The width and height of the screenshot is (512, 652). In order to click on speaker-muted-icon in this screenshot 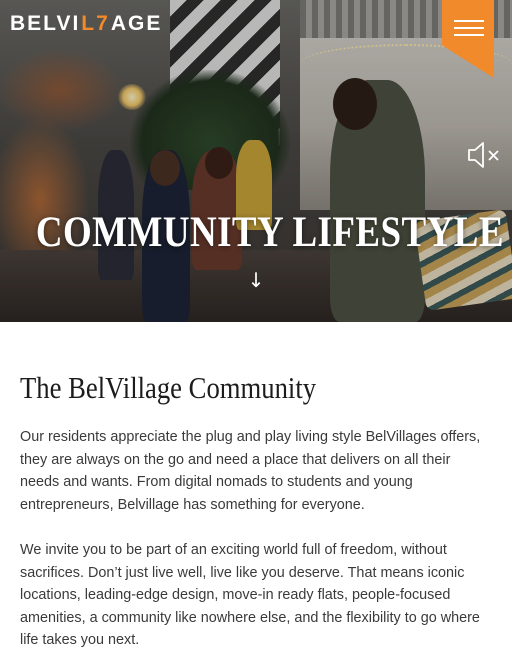, I will do `click(484, 155)`.